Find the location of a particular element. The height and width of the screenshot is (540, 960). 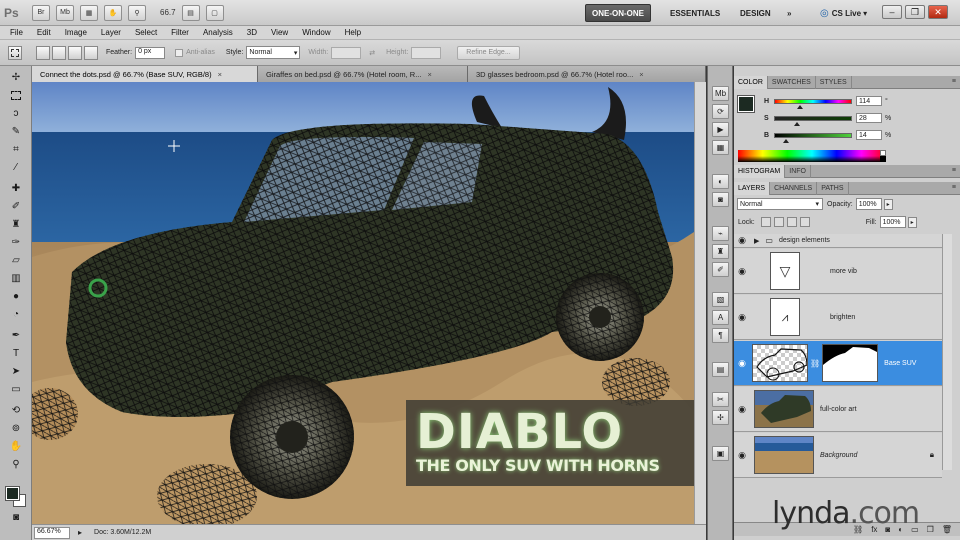

feather-input: 0 px is located at coordinates (150, 52).